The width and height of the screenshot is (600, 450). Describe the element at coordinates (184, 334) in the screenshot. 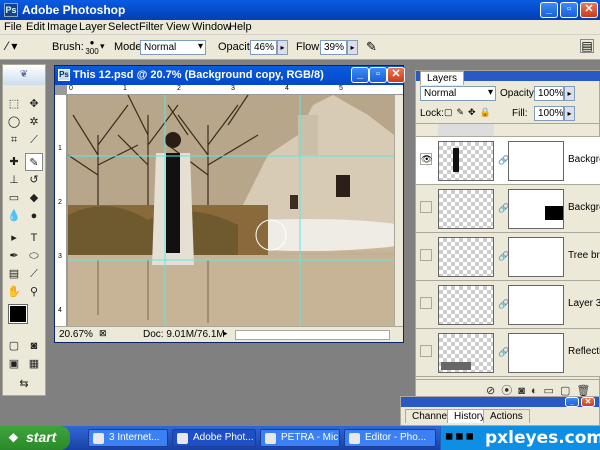

I see `document-size-info: Doc: 9.01M/76.1M` at that location.